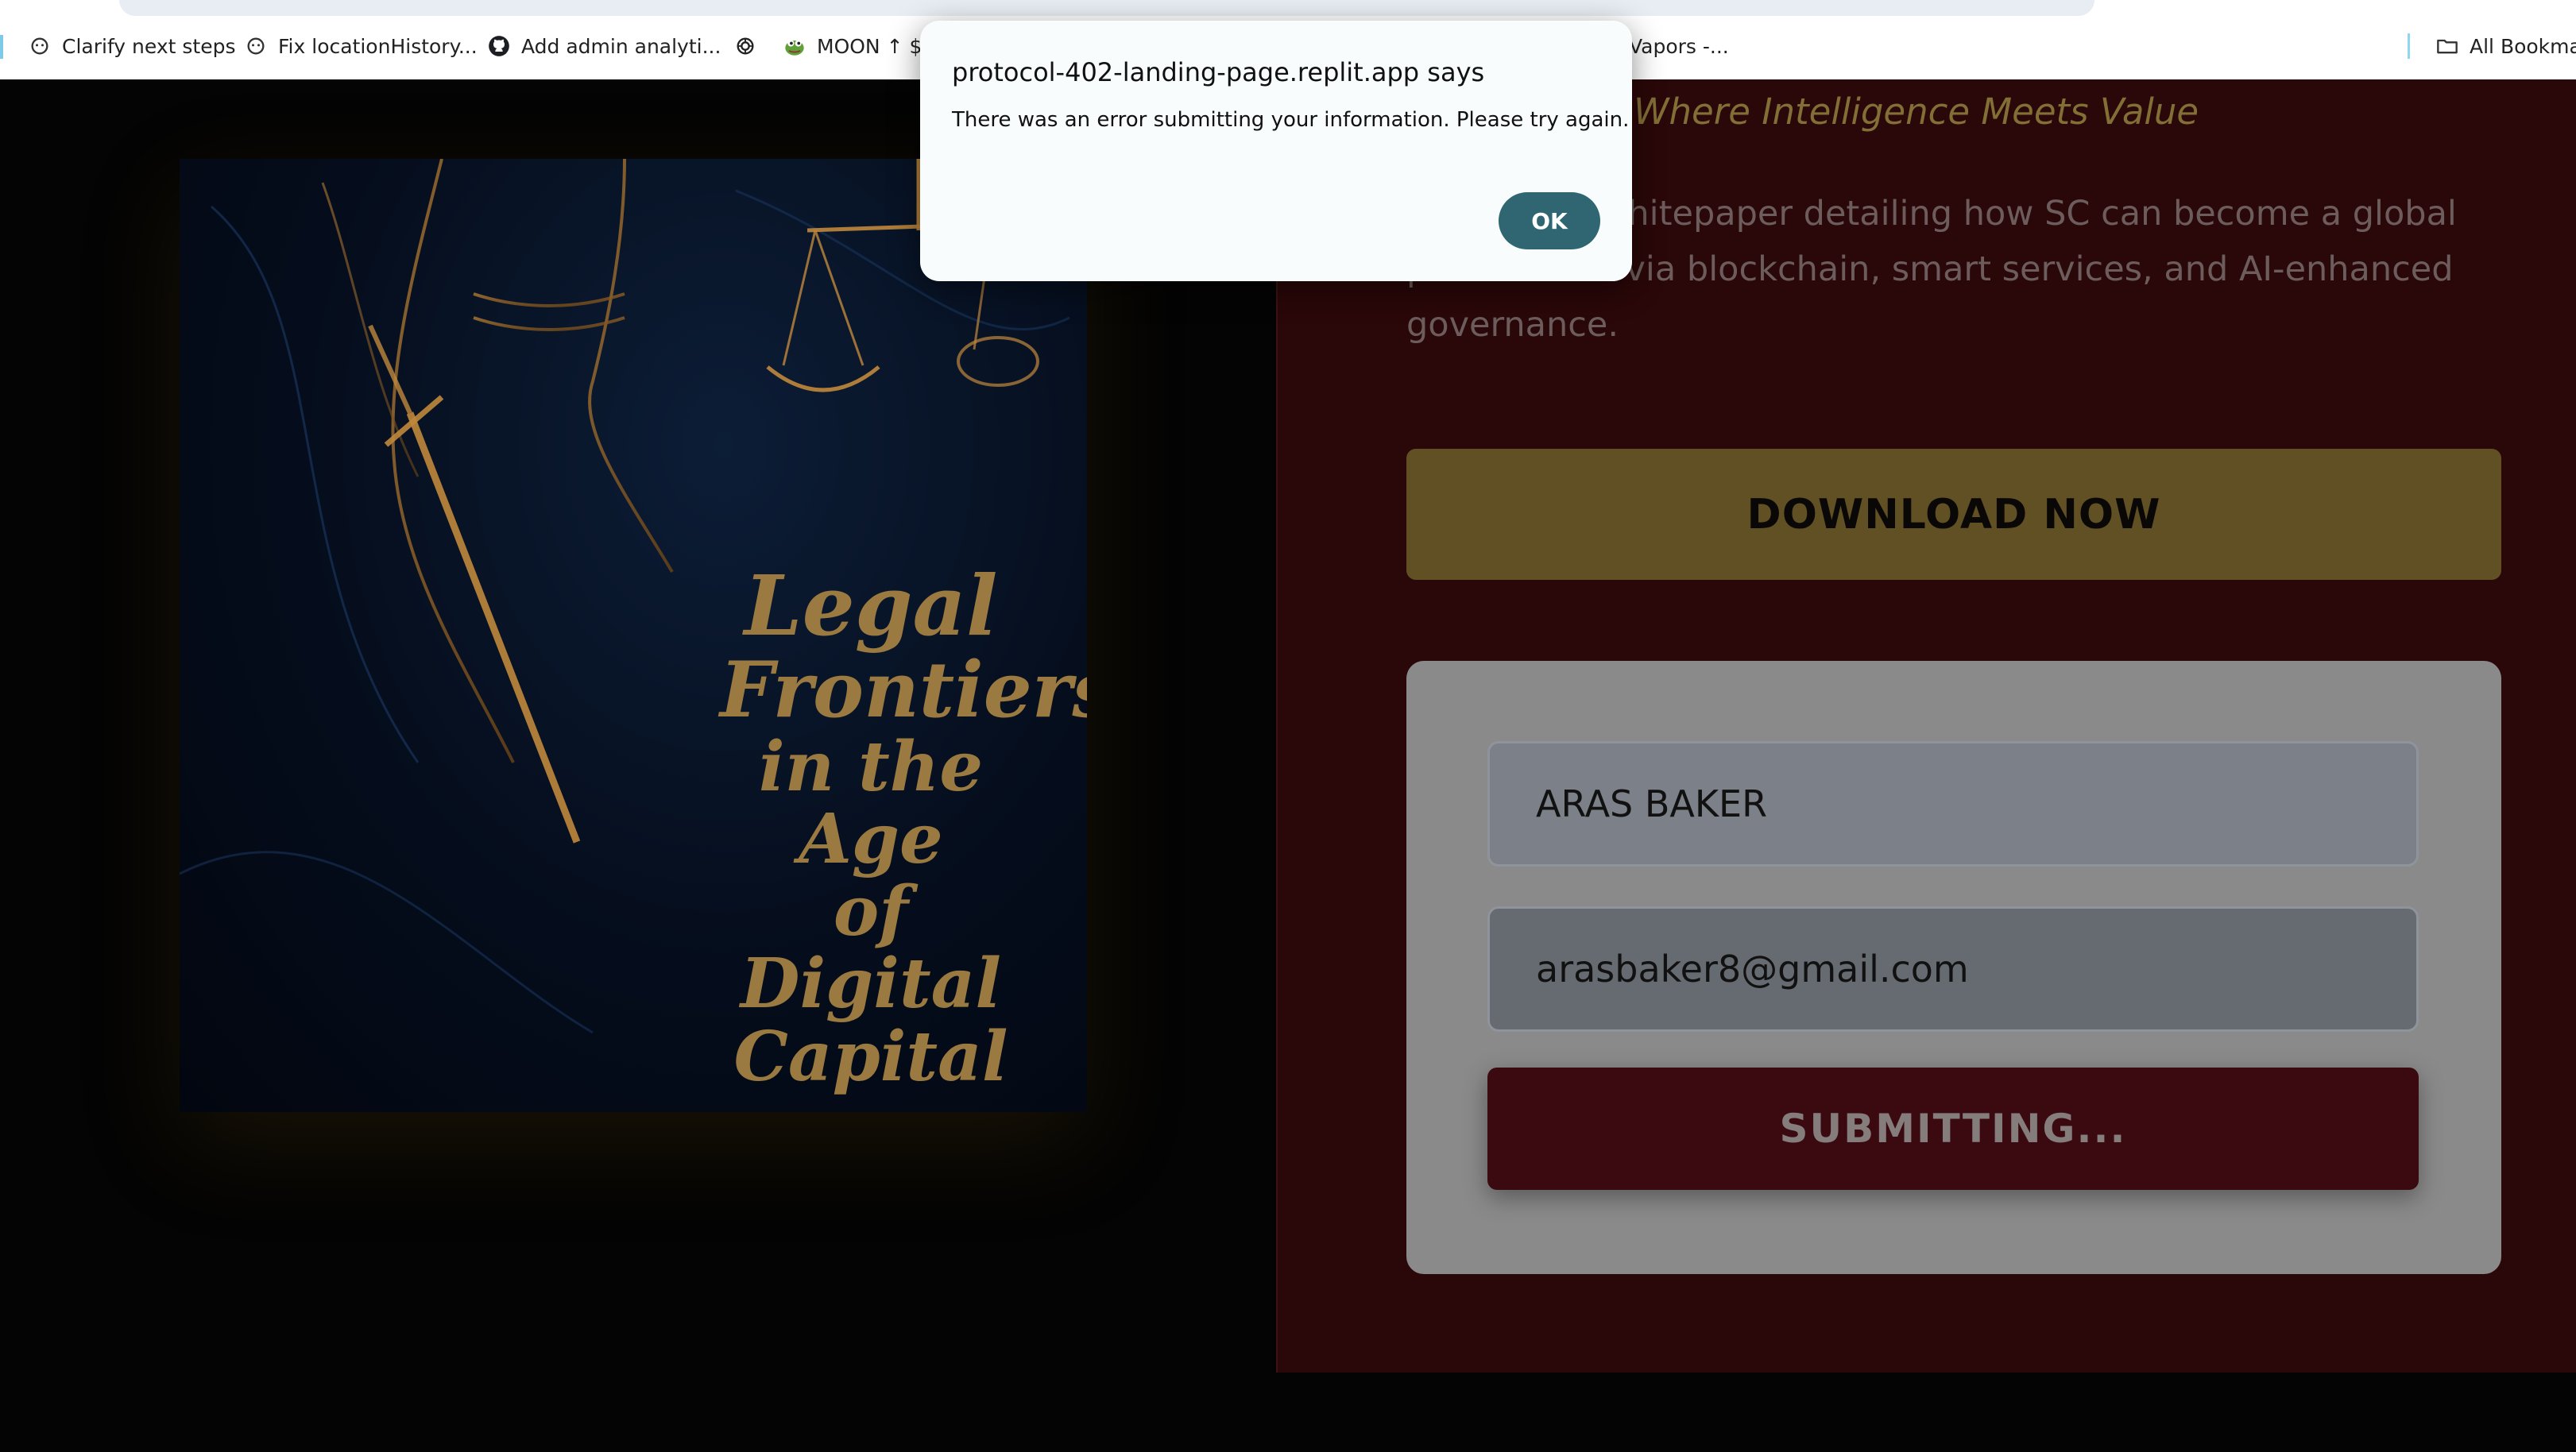  I want to click on github-icon, so click(499, 46).